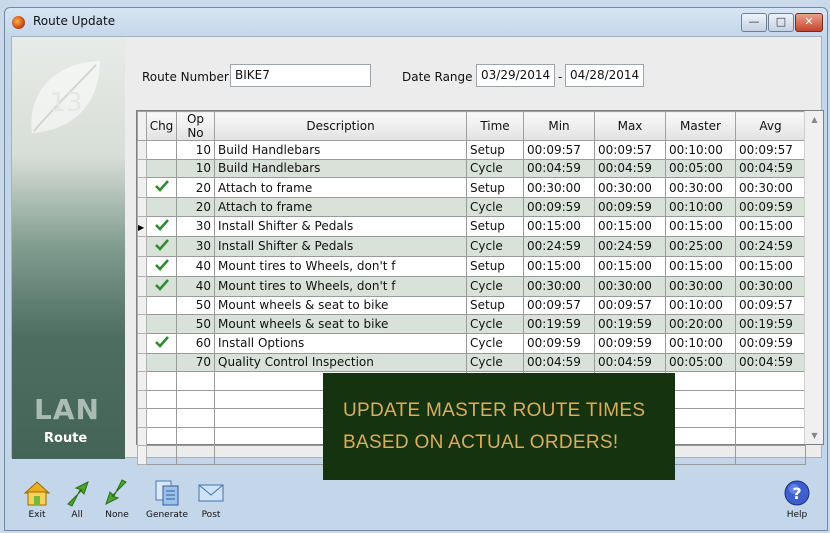 This screenshot has width=830, height=533. I want to click on cell-desc: Mount tires to Wheels, don't f, so click(340, 286).